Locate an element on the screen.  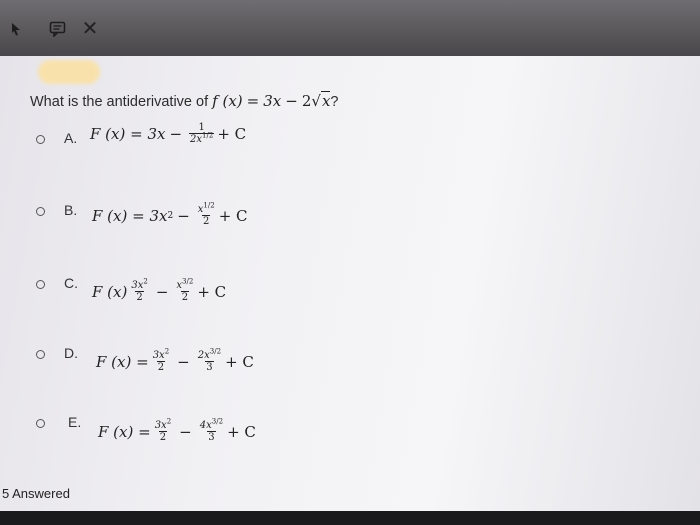
question-suffix: ? is located at coordinates (334, 102).